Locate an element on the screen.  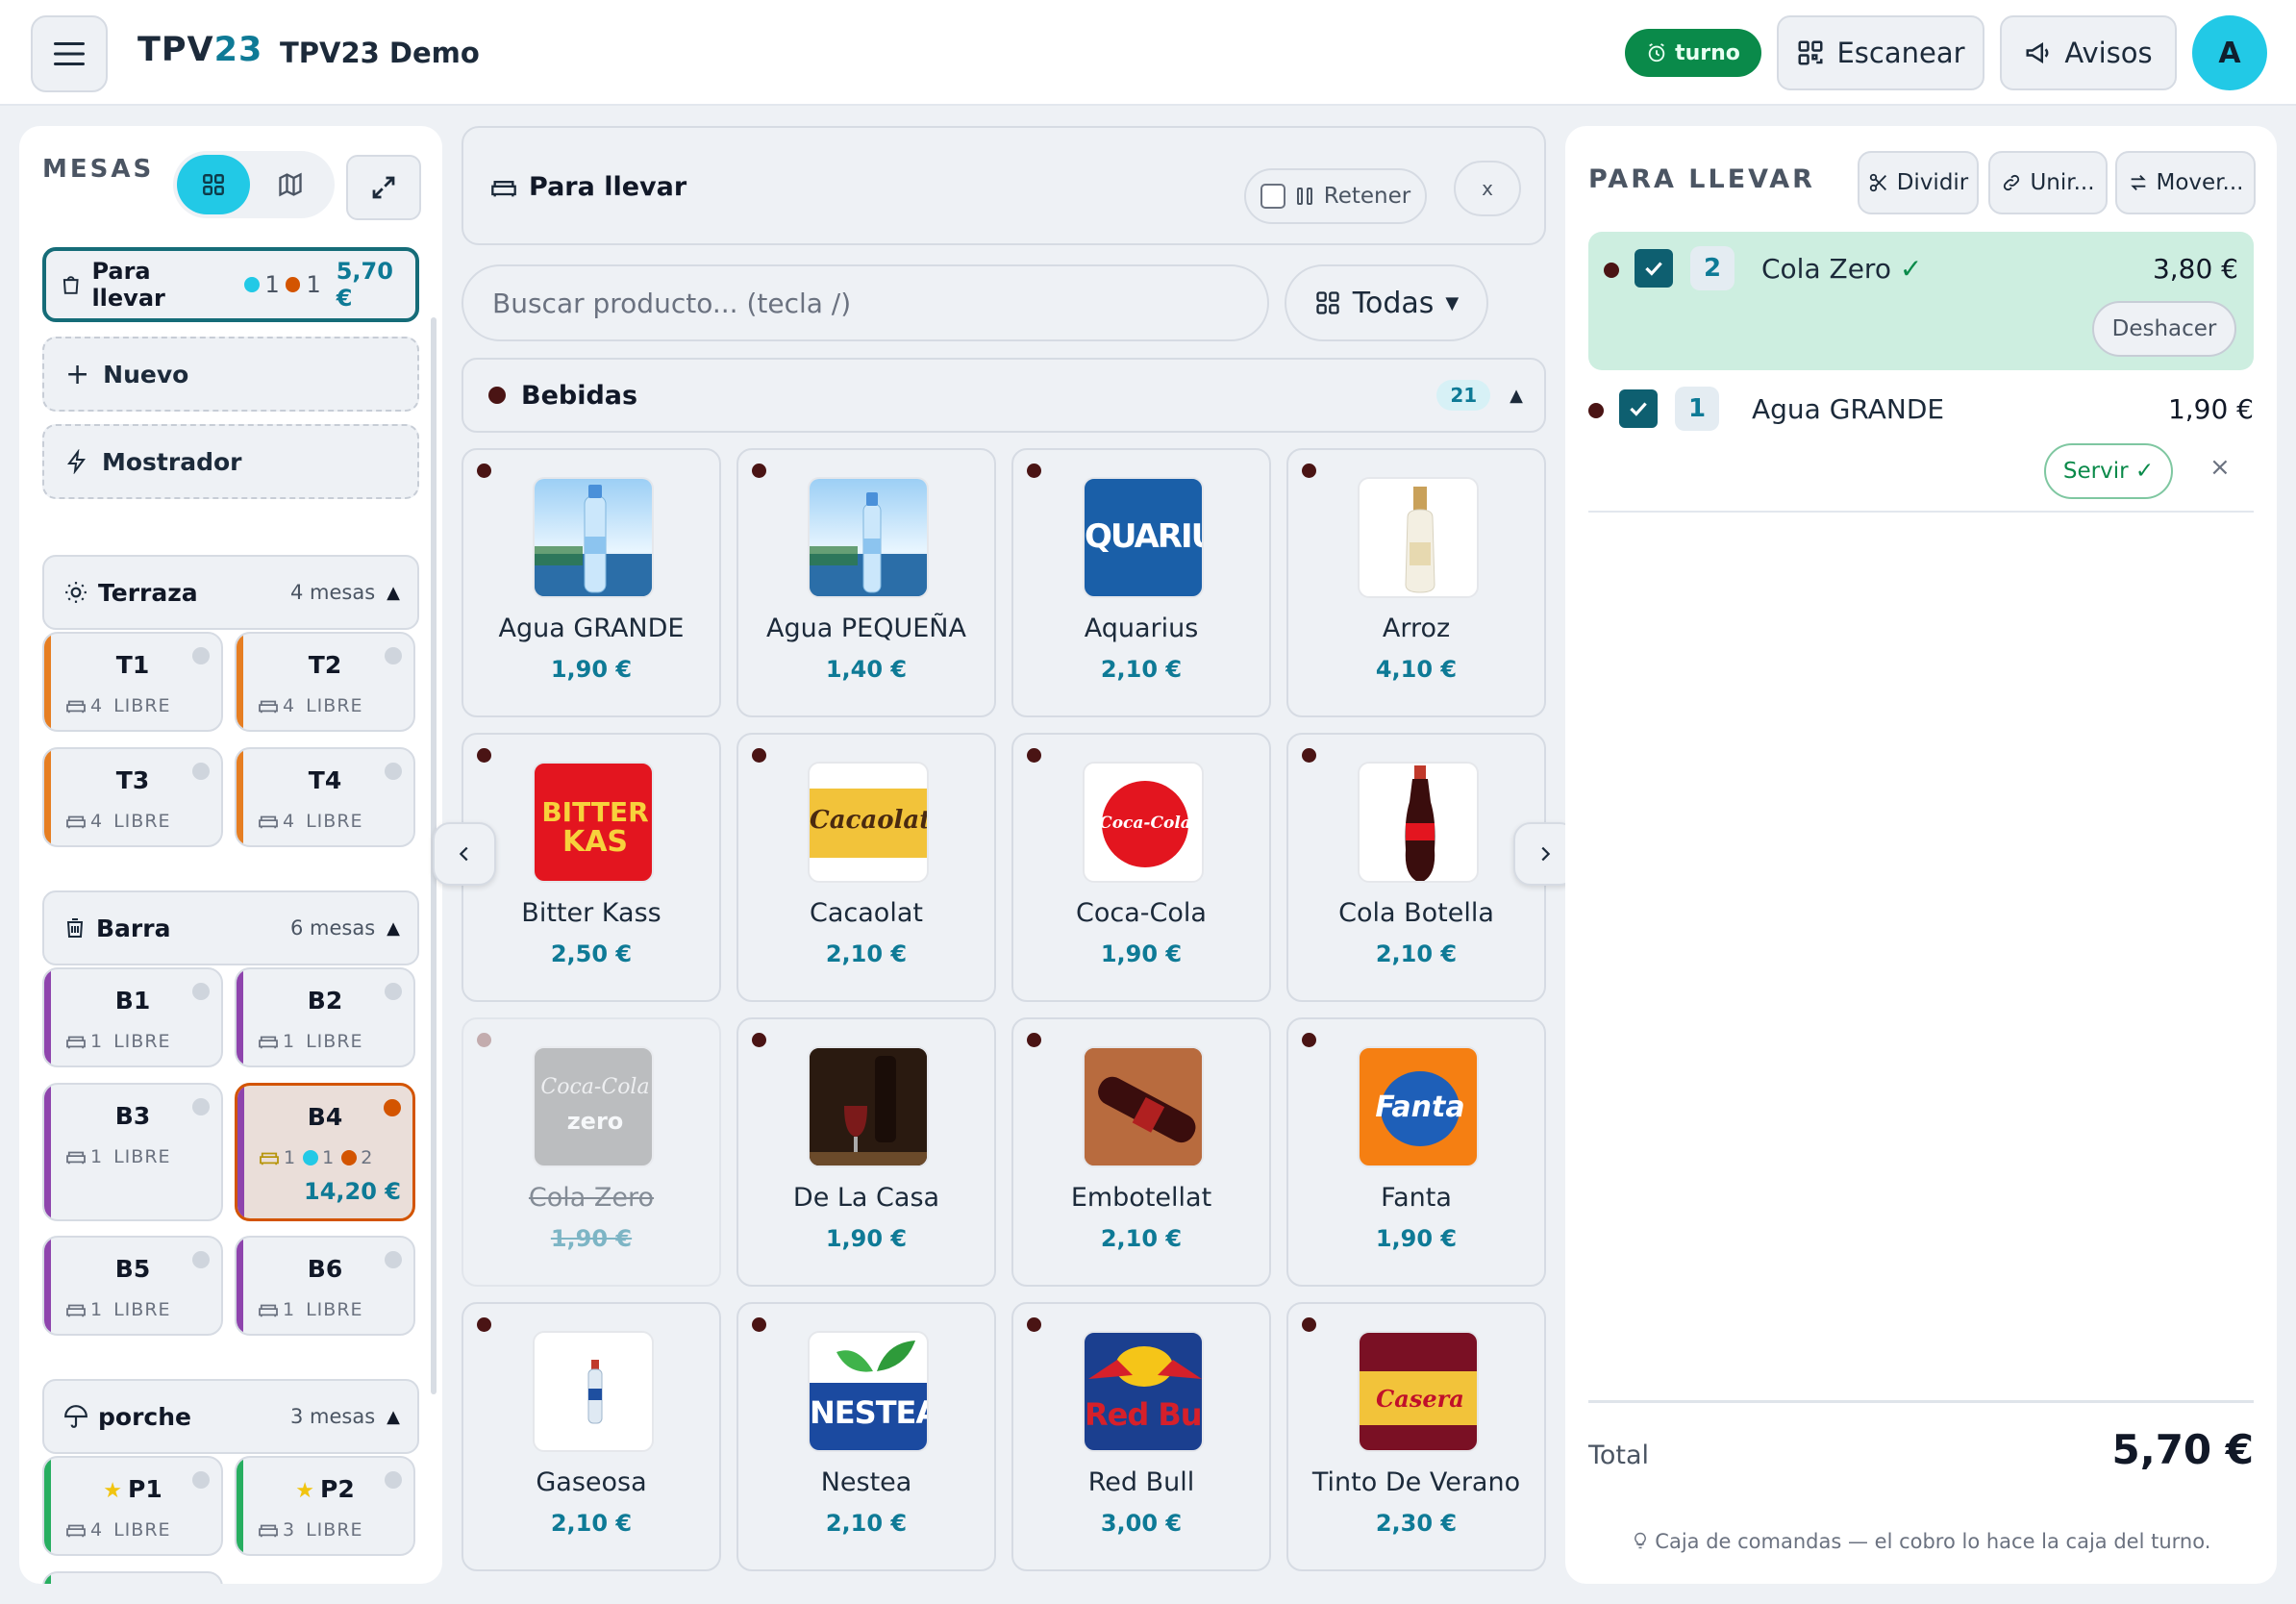
lightning-icon is located at coordinates (76, 461).